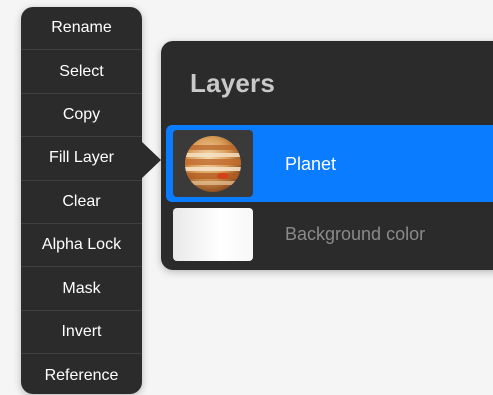  I want to click on menu-pointer-arrow, so click(151, 160).